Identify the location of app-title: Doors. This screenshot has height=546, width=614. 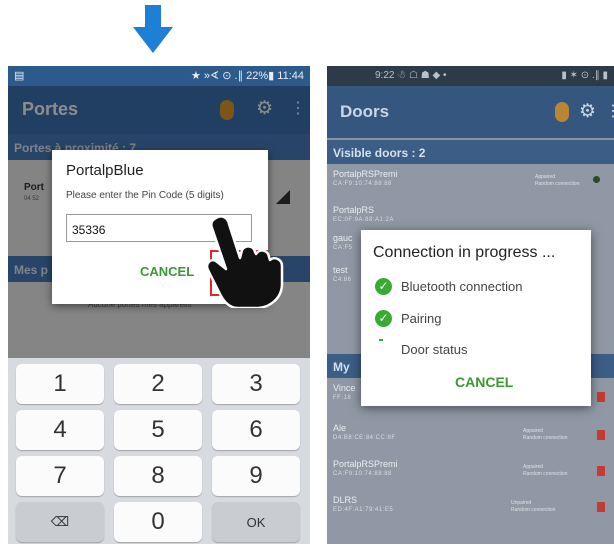
(365, 111).